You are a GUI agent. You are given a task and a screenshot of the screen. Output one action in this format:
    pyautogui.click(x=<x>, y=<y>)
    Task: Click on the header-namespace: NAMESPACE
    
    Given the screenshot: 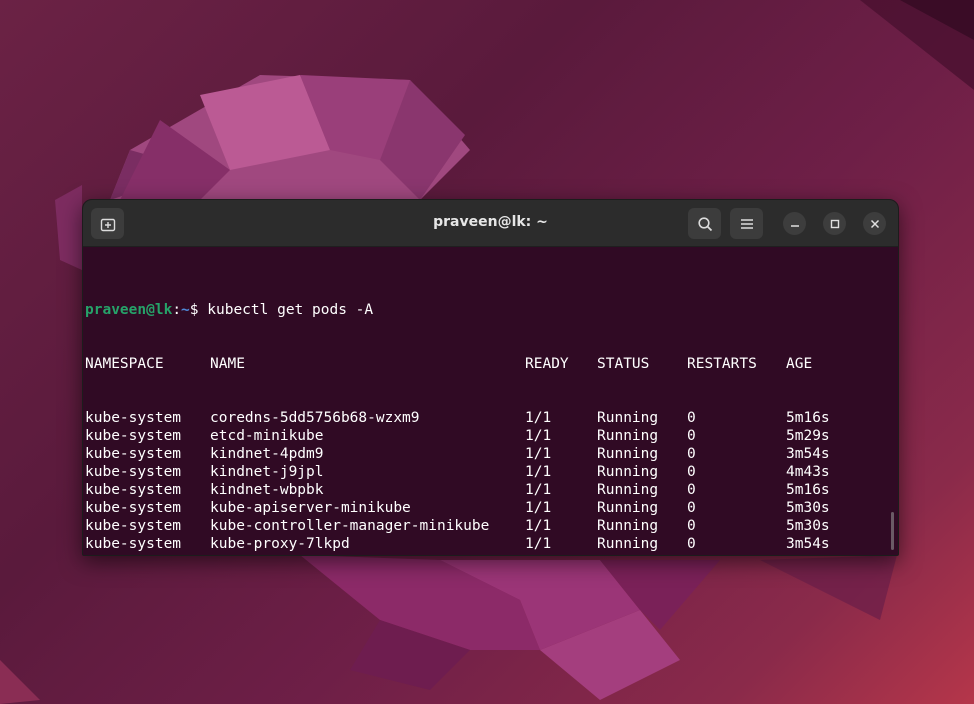 What is the action you would take?
    pyautogui.click(x=124, y=364)
    